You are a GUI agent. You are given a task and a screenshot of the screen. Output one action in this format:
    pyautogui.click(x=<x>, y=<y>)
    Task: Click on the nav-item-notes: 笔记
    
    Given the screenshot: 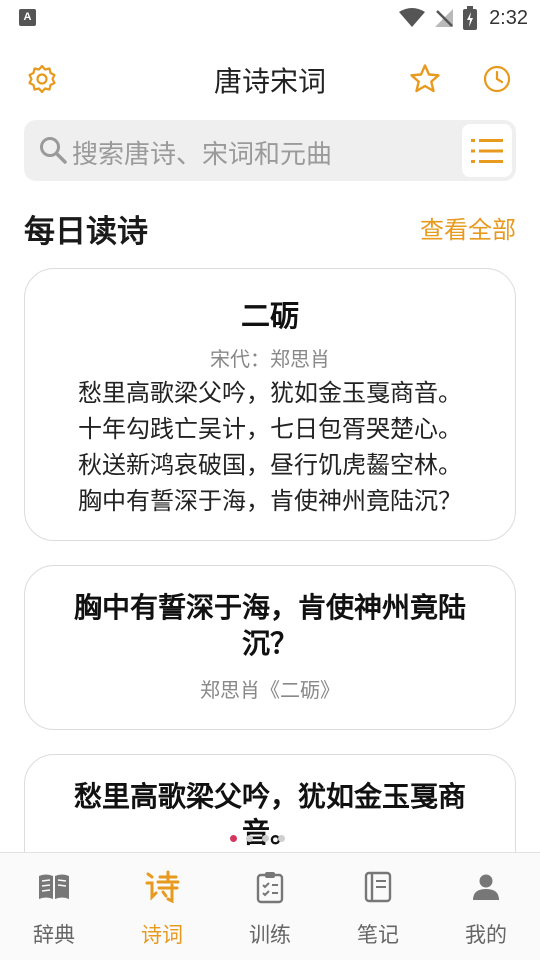 What is the action you would take?
    pyautogui.click(x=378, y=906)
    